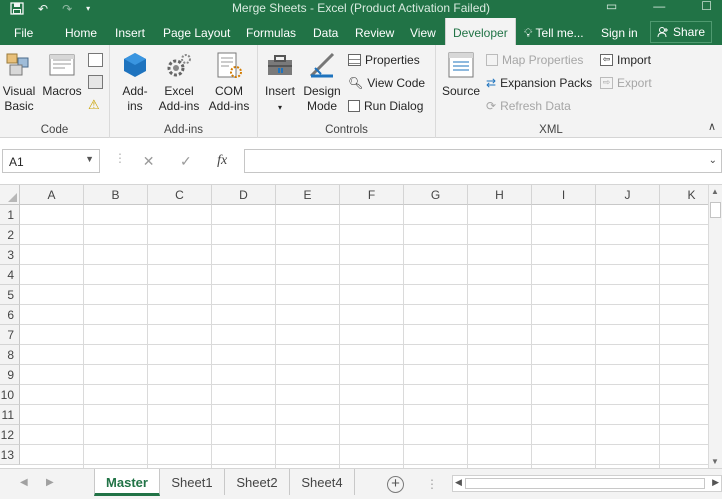 The width and height of the screenshot is (722, 499). I want to click on visual-basic-icon, so click(17, 64).